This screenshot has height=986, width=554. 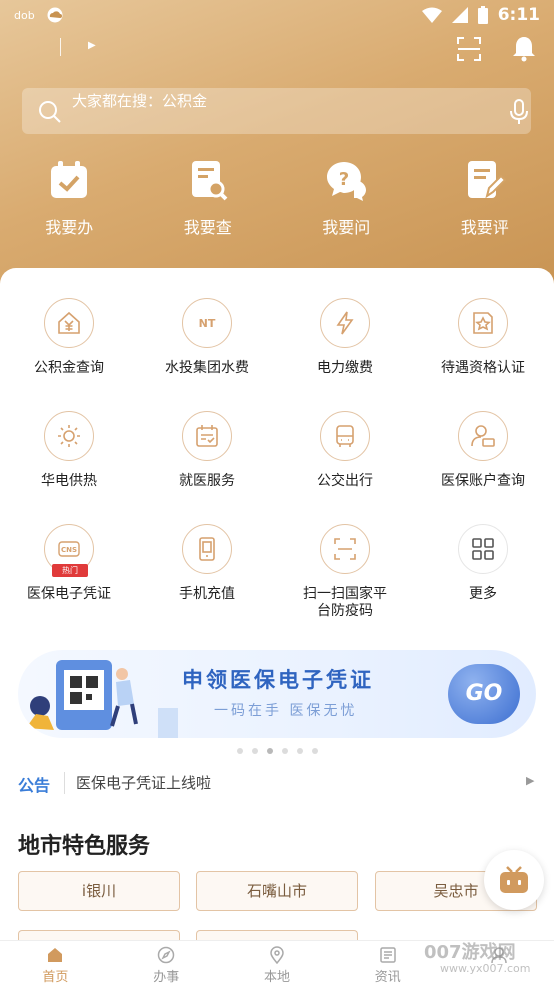 I want to click on quick-action-label: 我要问, so click(x=346, y=227).